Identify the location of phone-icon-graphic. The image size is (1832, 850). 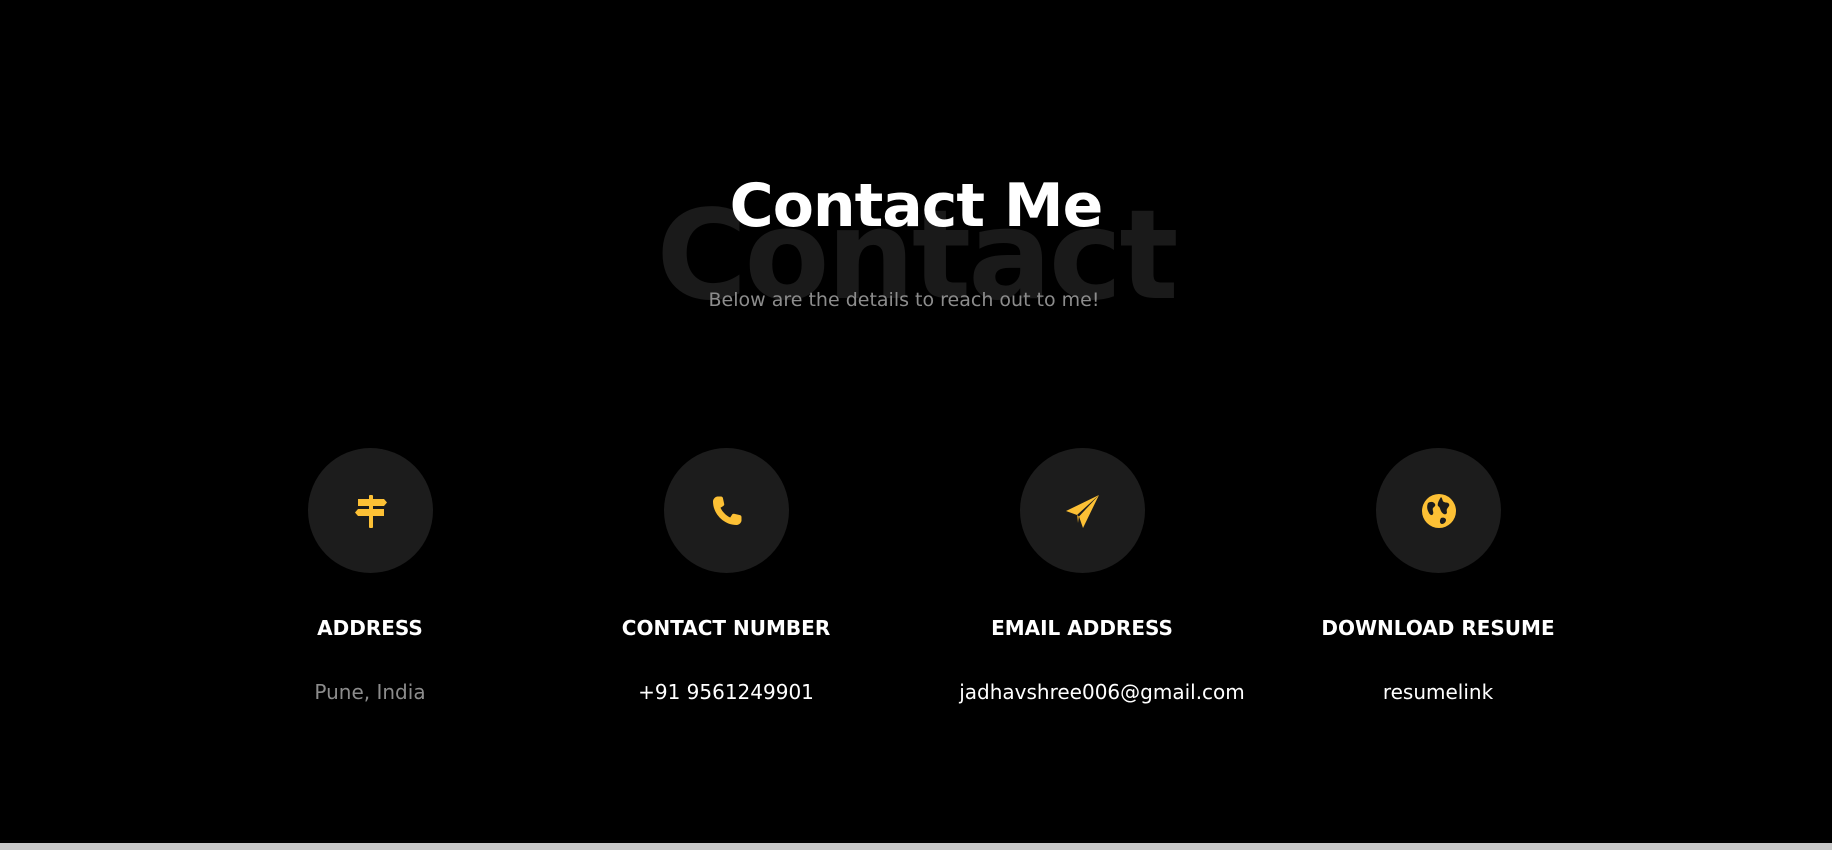
(726, 510).